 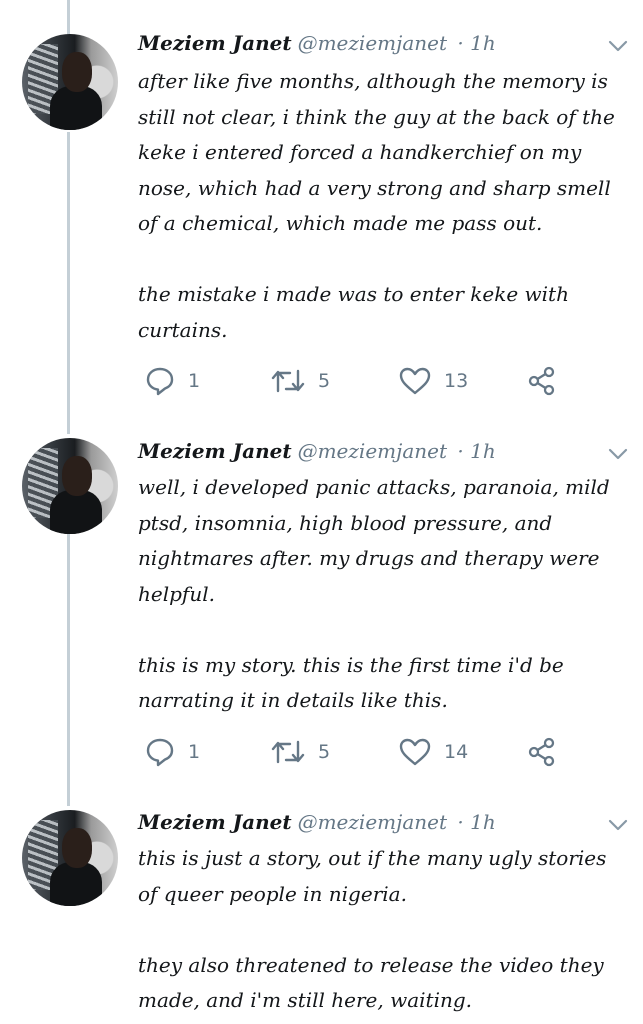 What do you see at coordinates (456, 381) in the screenshot?
I see `like-count: 13` at bounding box center [456, 381].